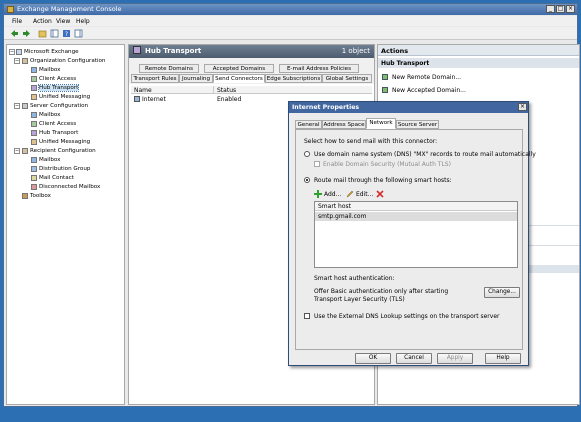 The image size is (581, 422). What do you see at coordinates (416, 234) in the screenshot?
I see `smart-host-list: Smart host smtp.gmail.com` at bounding box center [416, 234].